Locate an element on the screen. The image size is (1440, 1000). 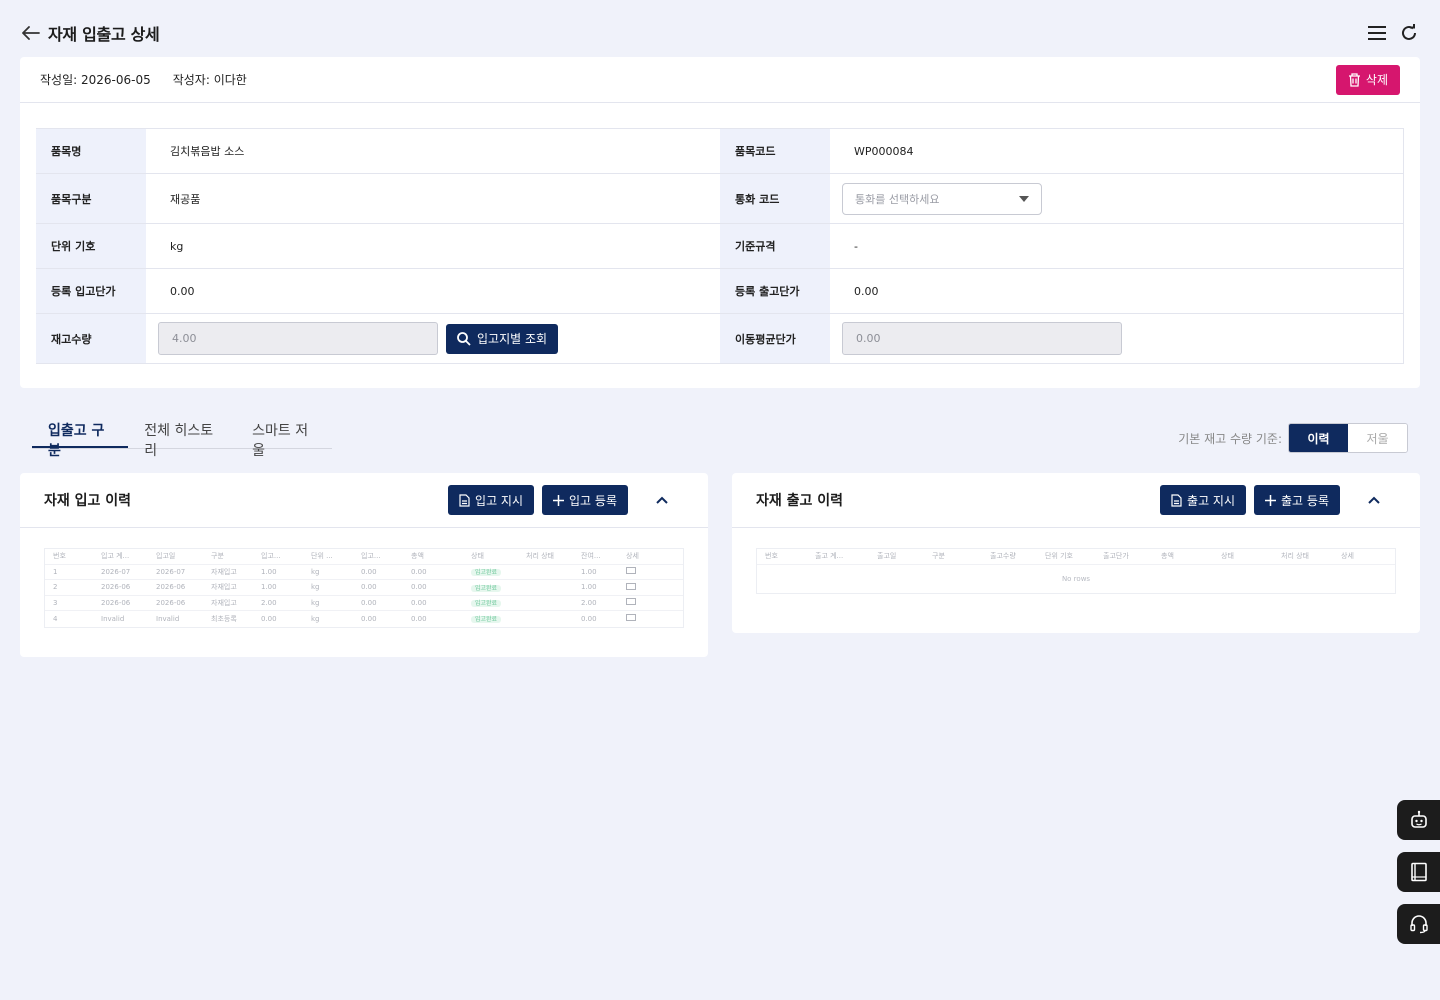
standard-label: 기준규격 is located at coordinates (775, 246).